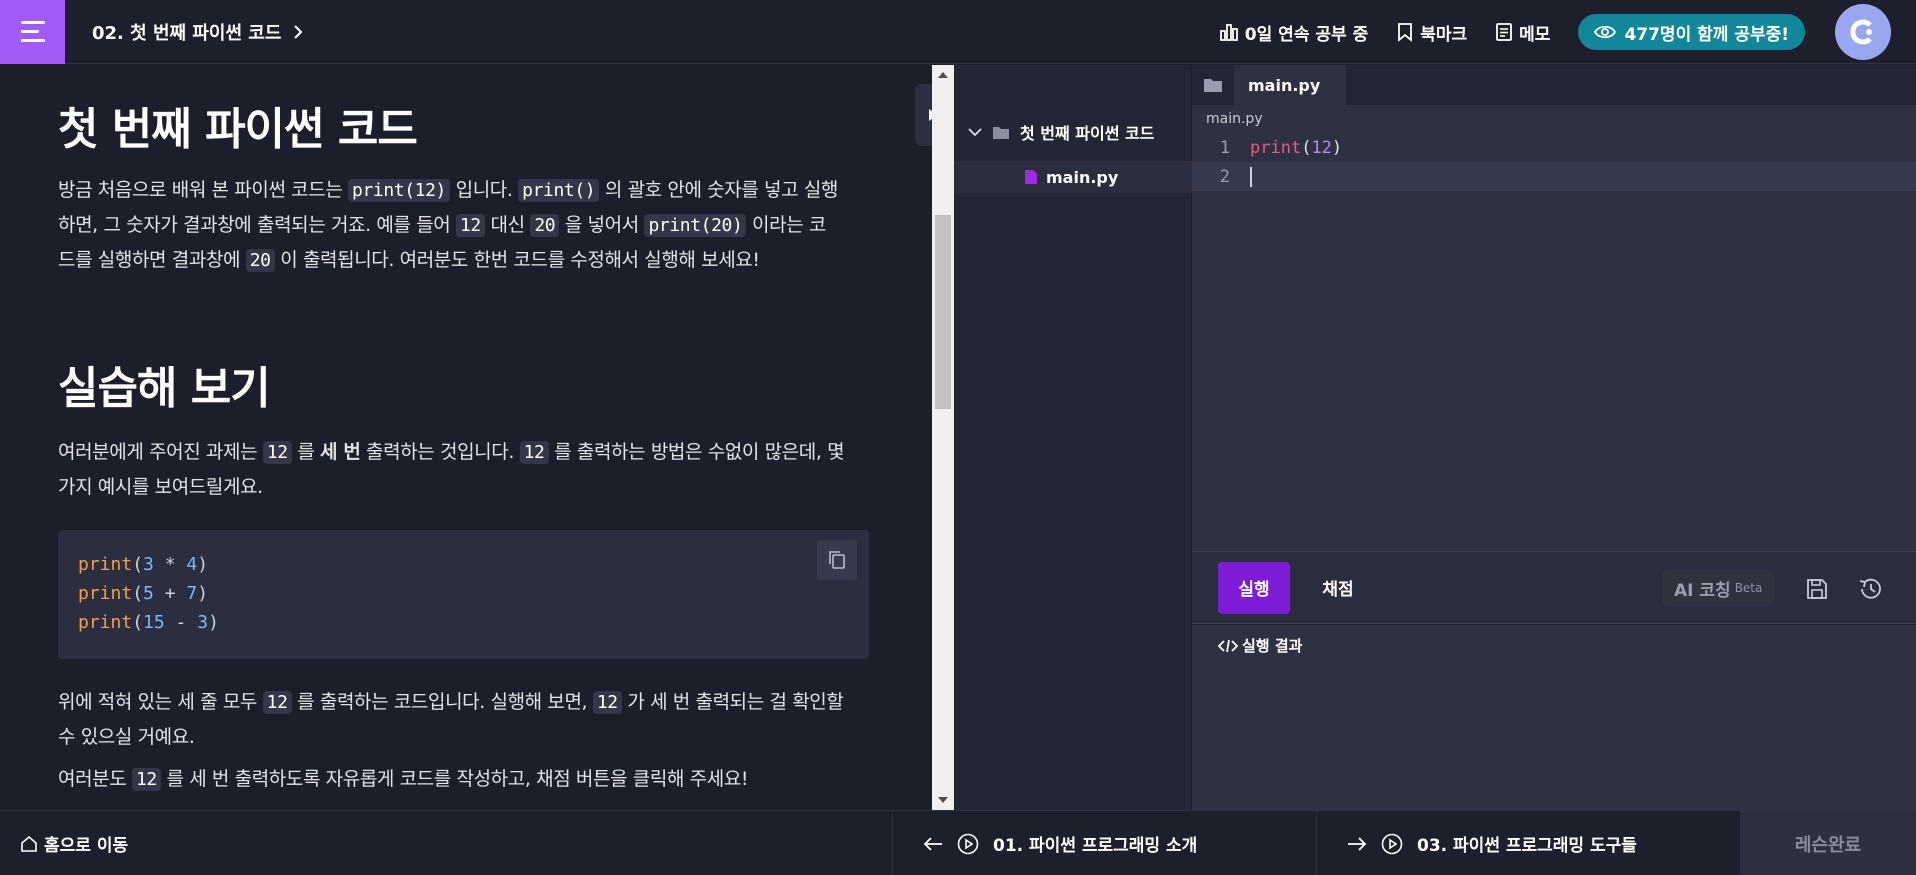  What do you see at coordinates (1605, 32) in the screenshot?
I see `eye-icon` at bounding box center [1605, 32].